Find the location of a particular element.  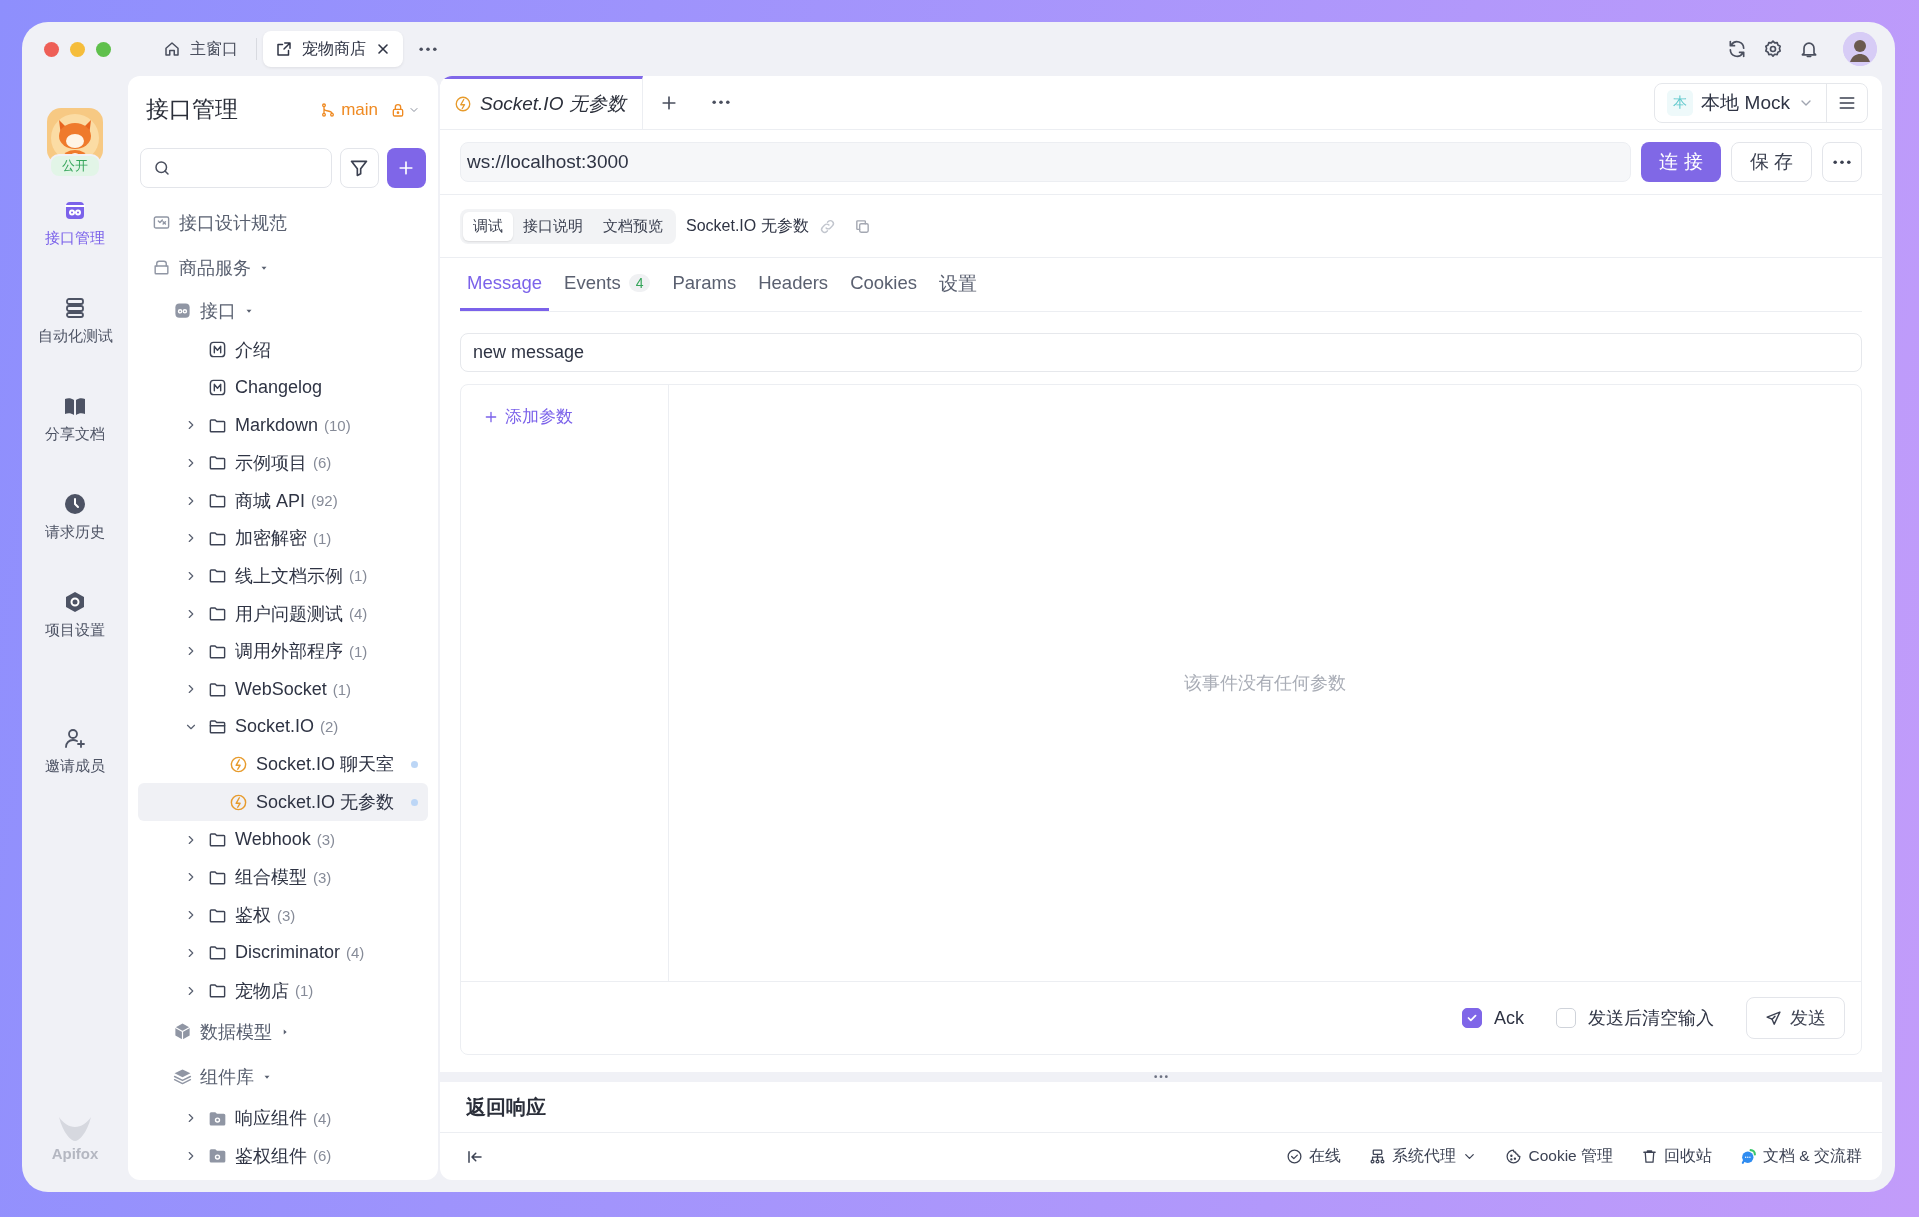

close-window-button is located at coordinates (51, 49).